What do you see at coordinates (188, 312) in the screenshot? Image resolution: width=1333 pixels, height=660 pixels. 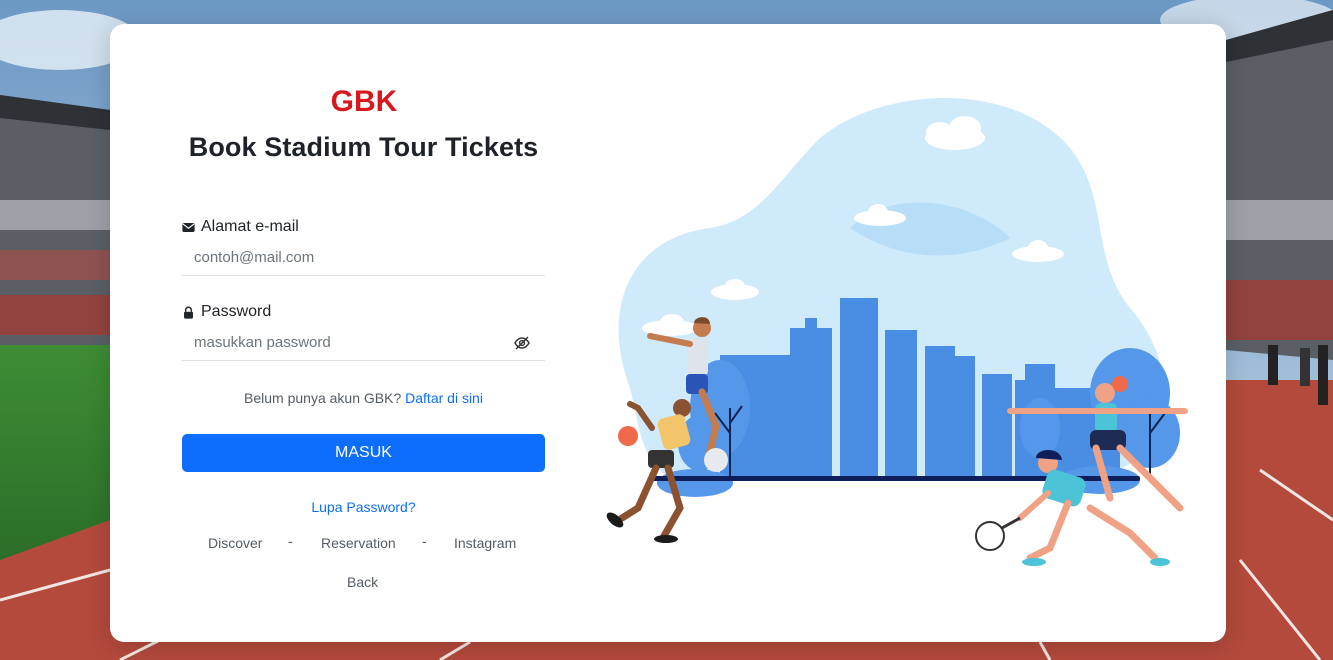 I see `lock-icon` at bounding box center [188, 312].